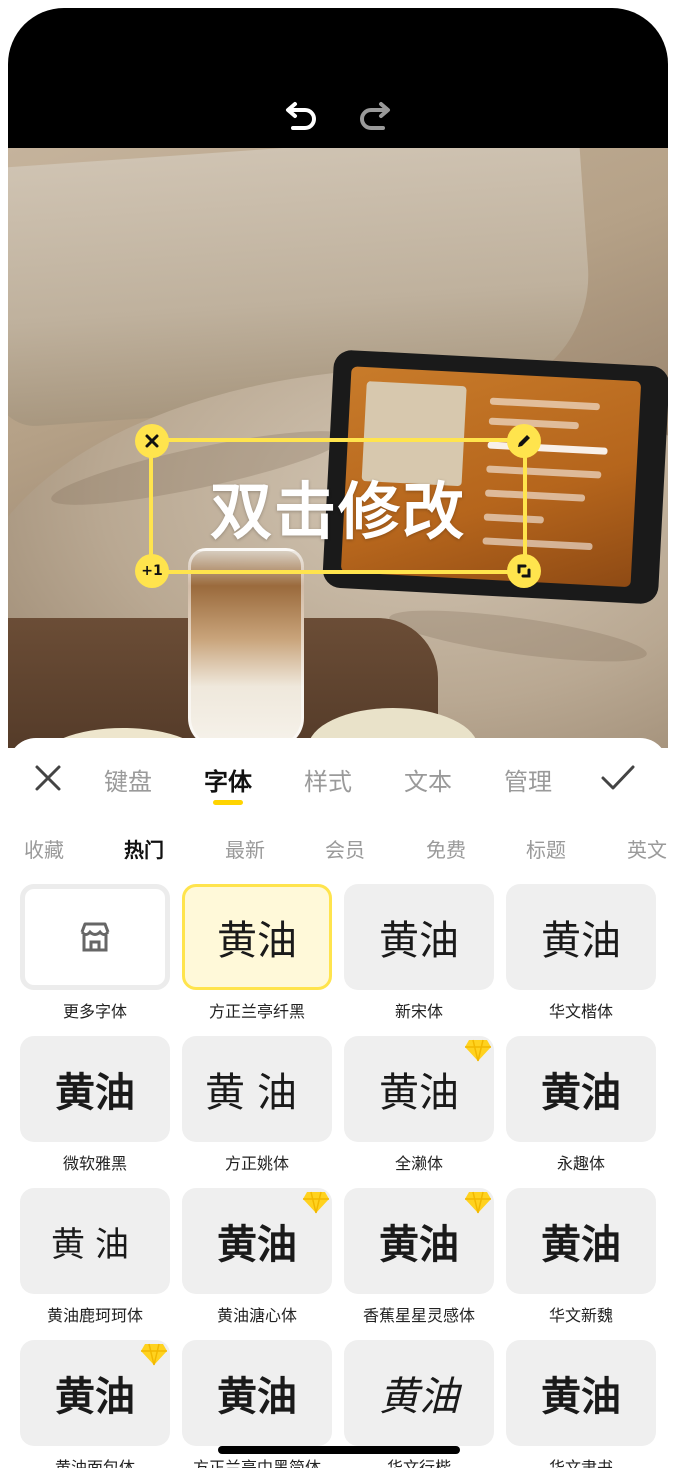  Describe the element at coordinates (44, 848) in the screenshot. I see `category-favorites: 收藏` at that location.